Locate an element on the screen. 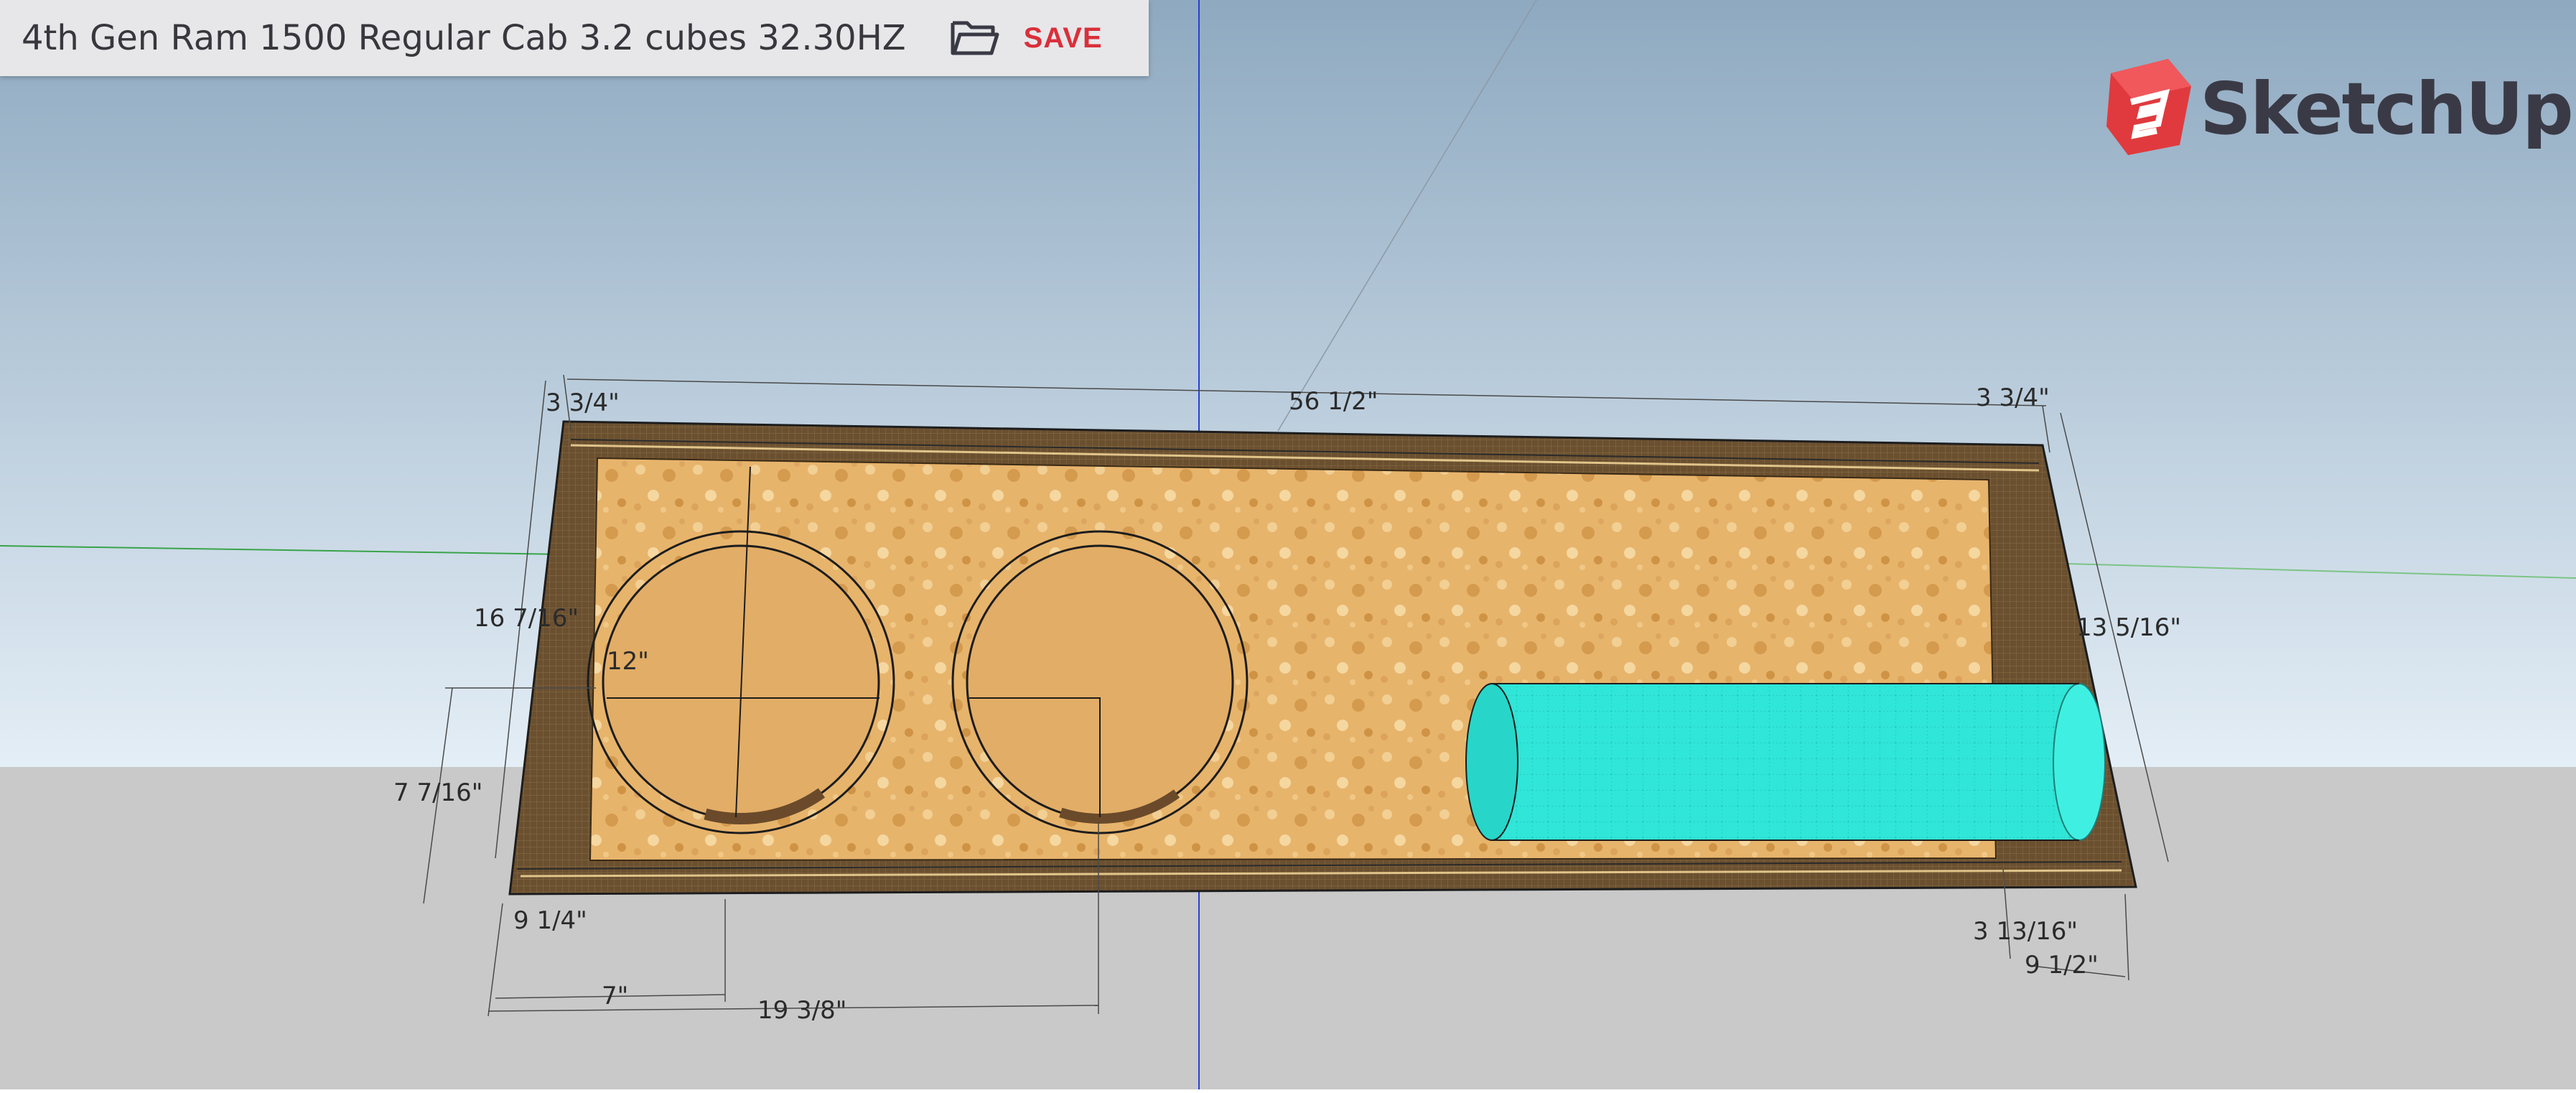  dim-top-left-thickness: 3 3/4" is located at coordinates (583, 403).